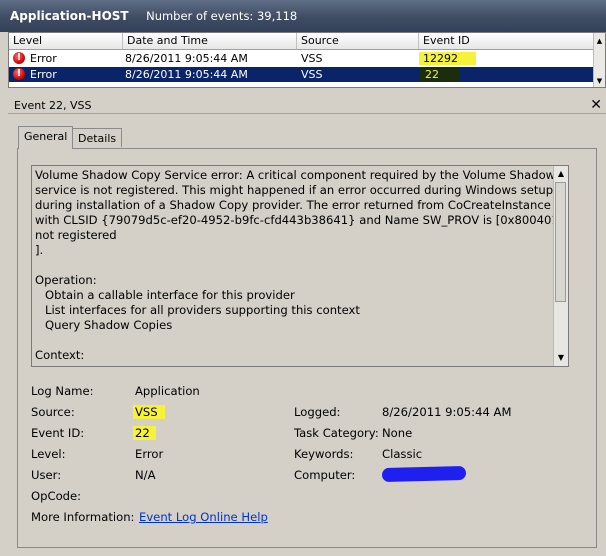 The image size is (606, 556). Describe the element at coordinates (144, 433) in the screenshot. I see `event-id-value: 22` at that location.